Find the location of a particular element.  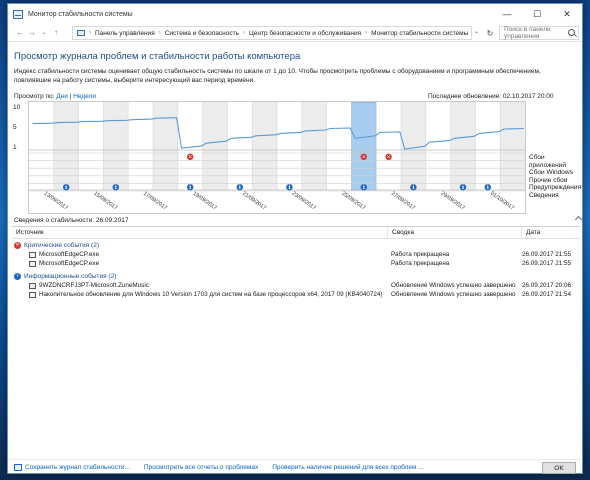

x-tick-label: 15/09/2017 is located at coordinates (105, 201).